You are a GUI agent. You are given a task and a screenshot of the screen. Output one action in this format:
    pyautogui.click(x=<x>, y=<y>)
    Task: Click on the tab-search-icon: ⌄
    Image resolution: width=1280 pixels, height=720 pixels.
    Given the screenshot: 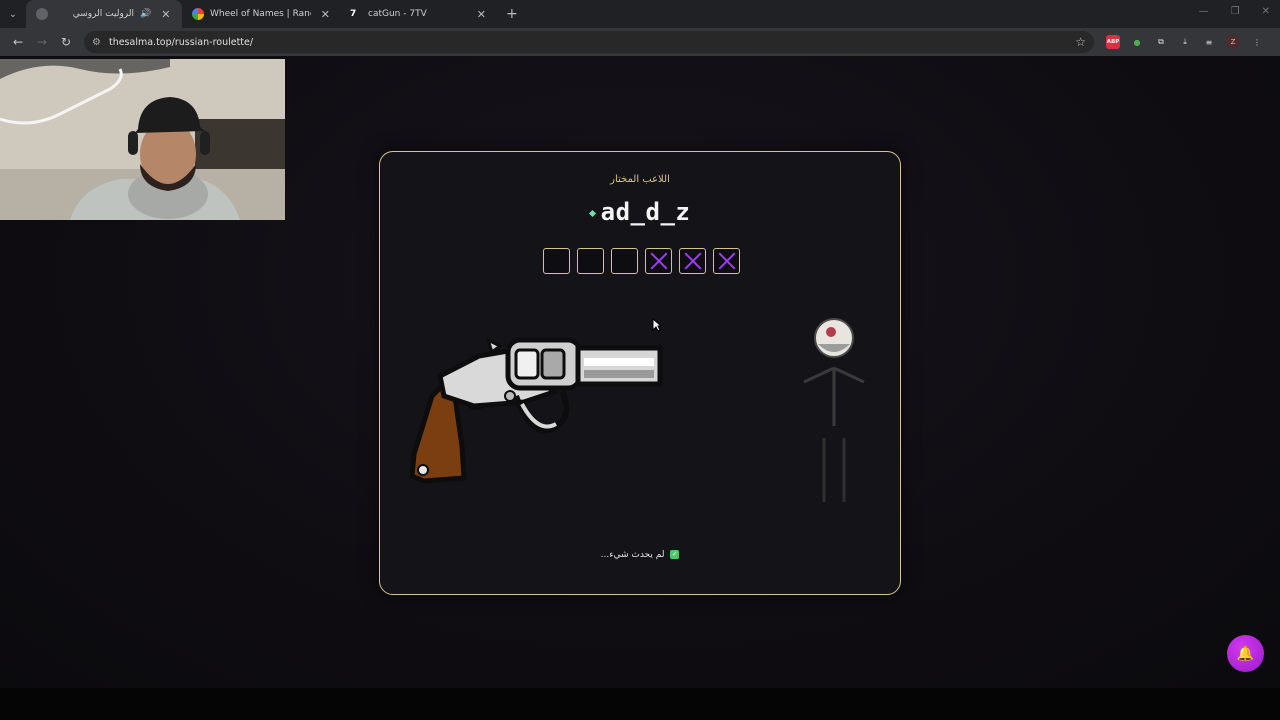 What is the action you would take?
    pyautogui.click(x=13, y=14)
    